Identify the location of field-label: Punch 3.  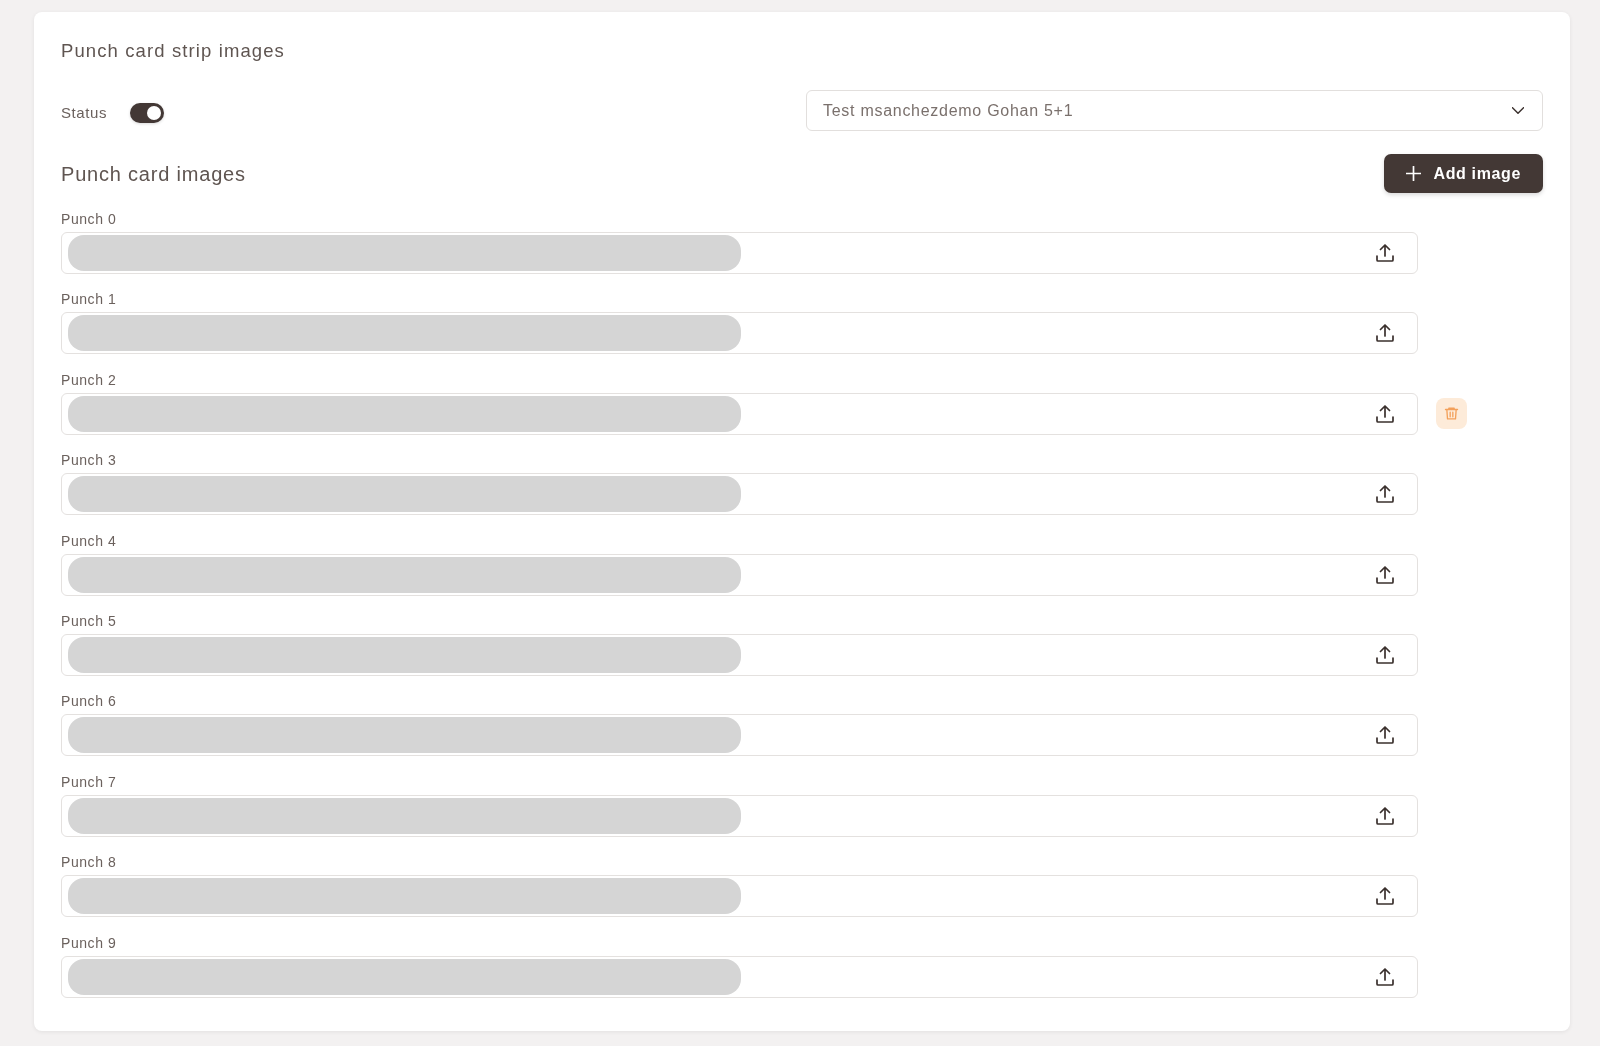
(89, 460).